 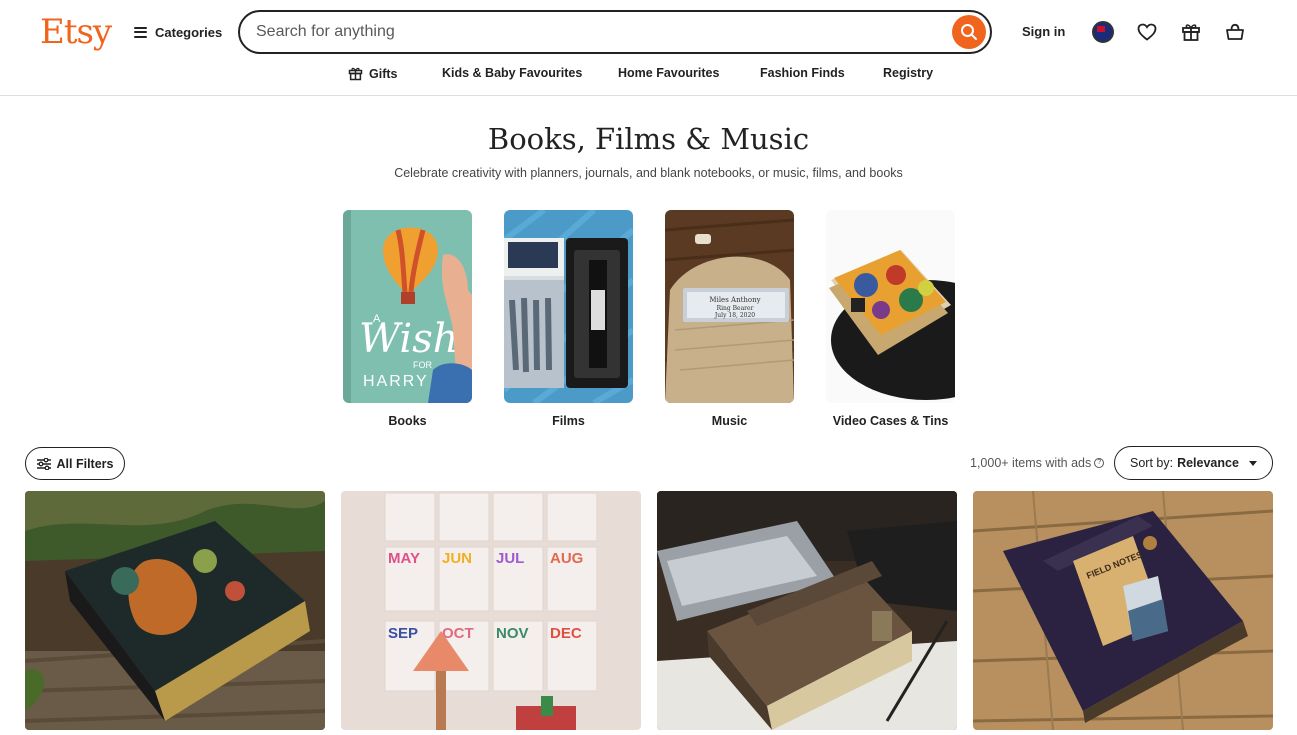 I want to click on category-label-video-cases: Video Cases & Tins, so click(x=890, y=421).